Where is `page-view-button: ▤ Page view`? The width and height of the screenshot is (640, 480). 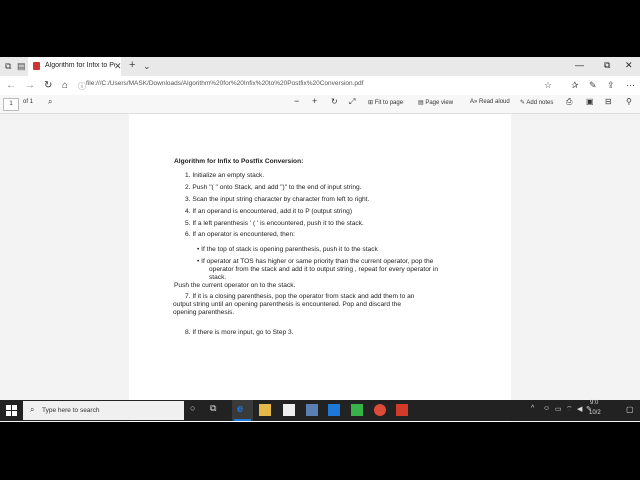 page-view-button: ▤ Page view is located at coordinates (435, 102).